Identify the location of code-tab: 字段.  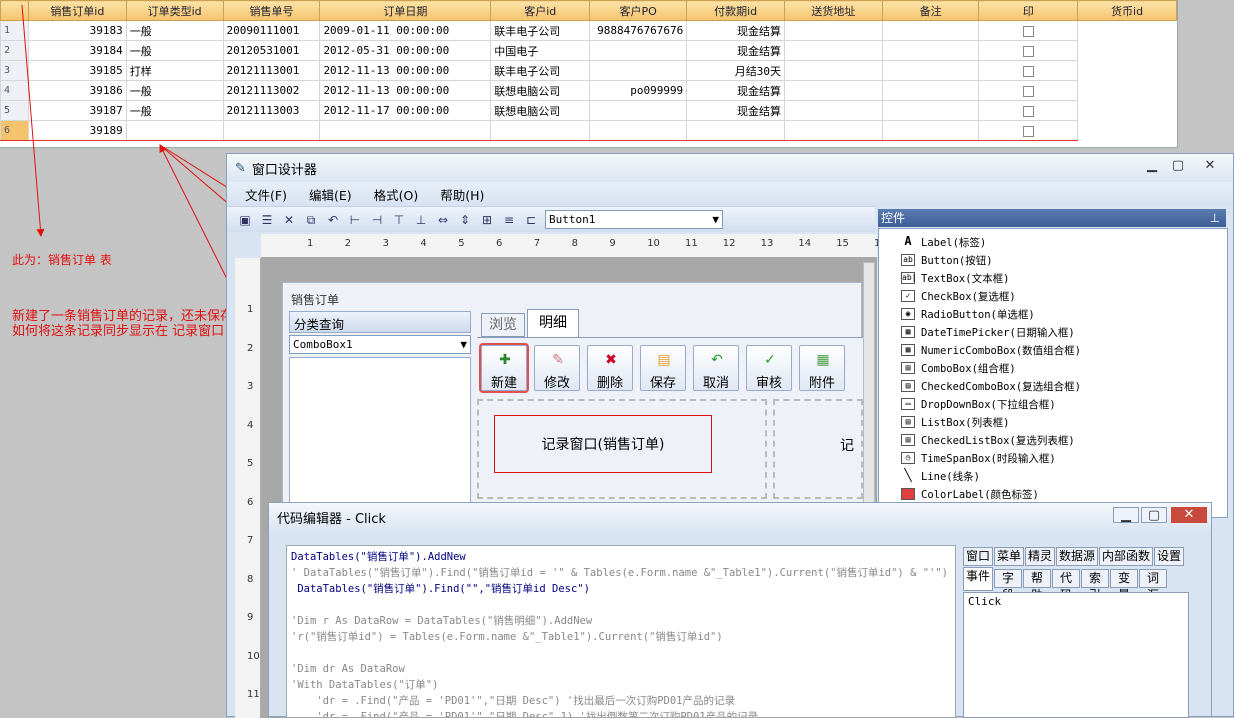
(1008, 585).